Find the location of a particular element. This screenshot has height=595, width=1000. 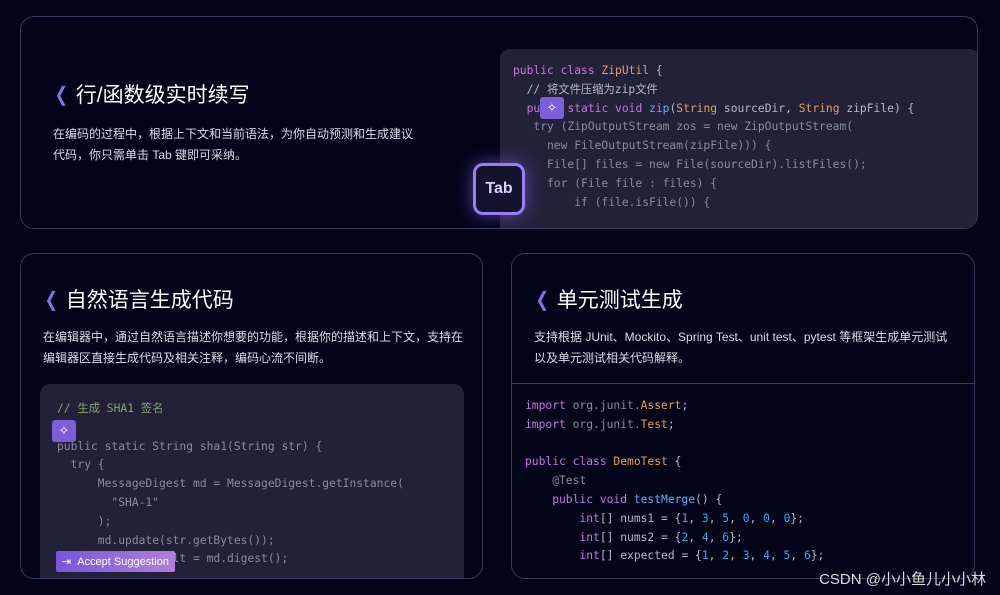

code-line: import org.junit.Test; is located at coordinates (674, 425).